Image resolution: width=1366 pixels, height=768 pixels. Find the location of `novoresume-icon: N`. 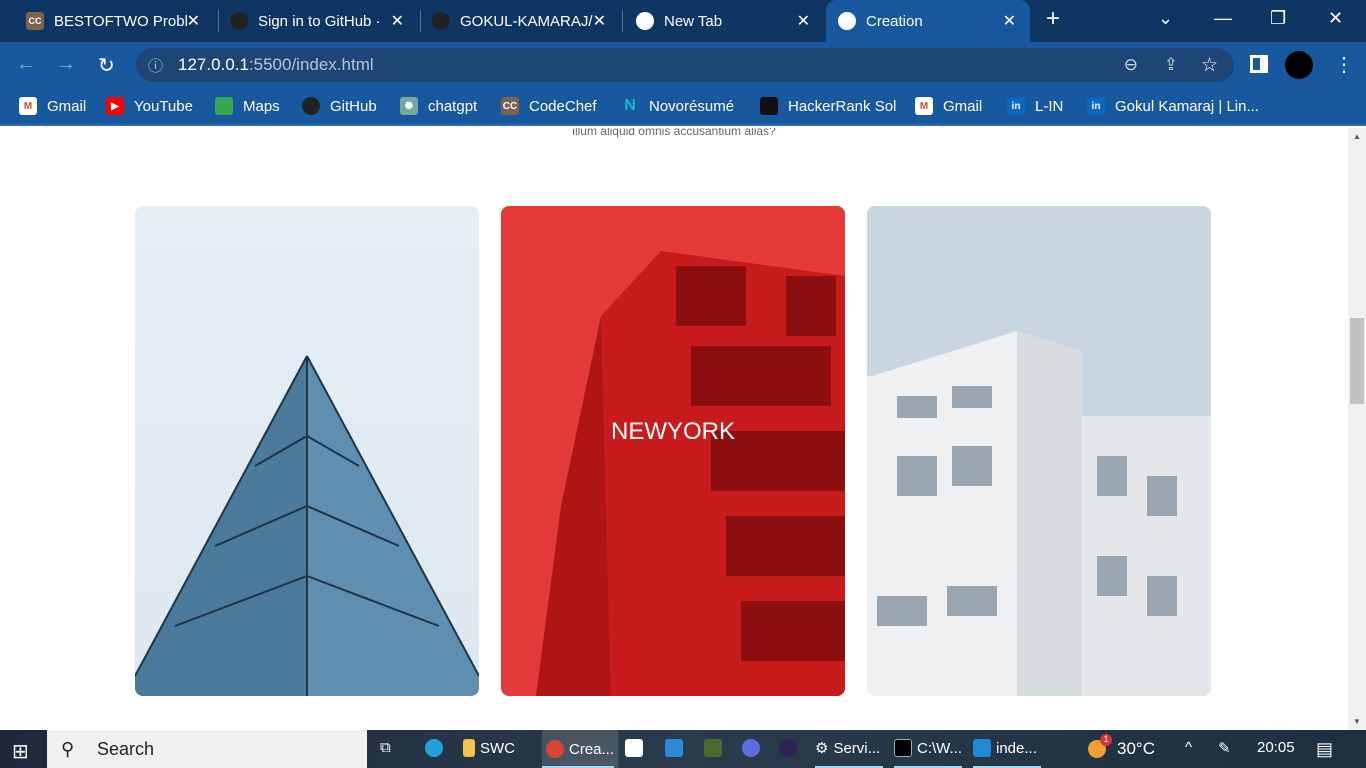

novoresume-icon: N is located at coordinates (630, 105).